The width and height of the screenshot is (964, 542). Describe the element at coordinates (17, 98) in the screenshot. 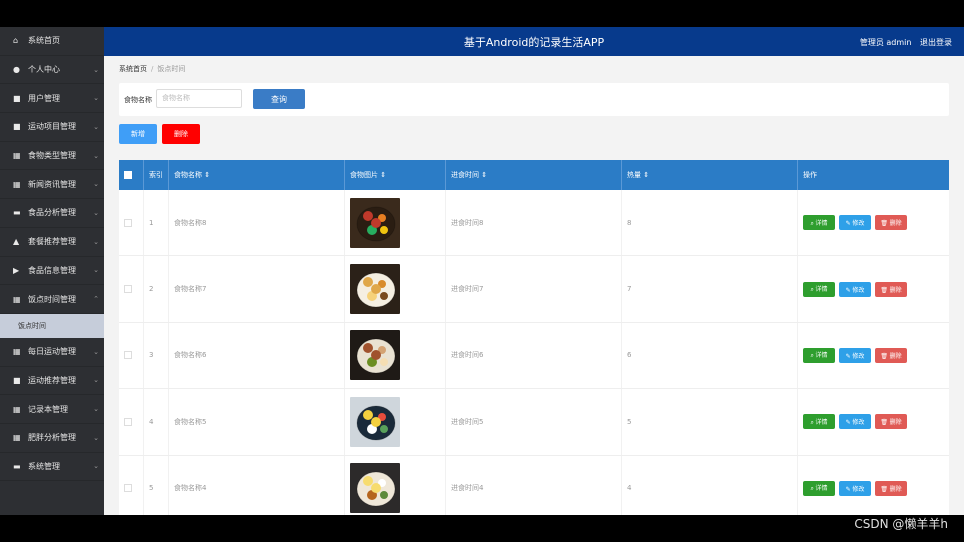

I see `users-icon: ■` at that location.